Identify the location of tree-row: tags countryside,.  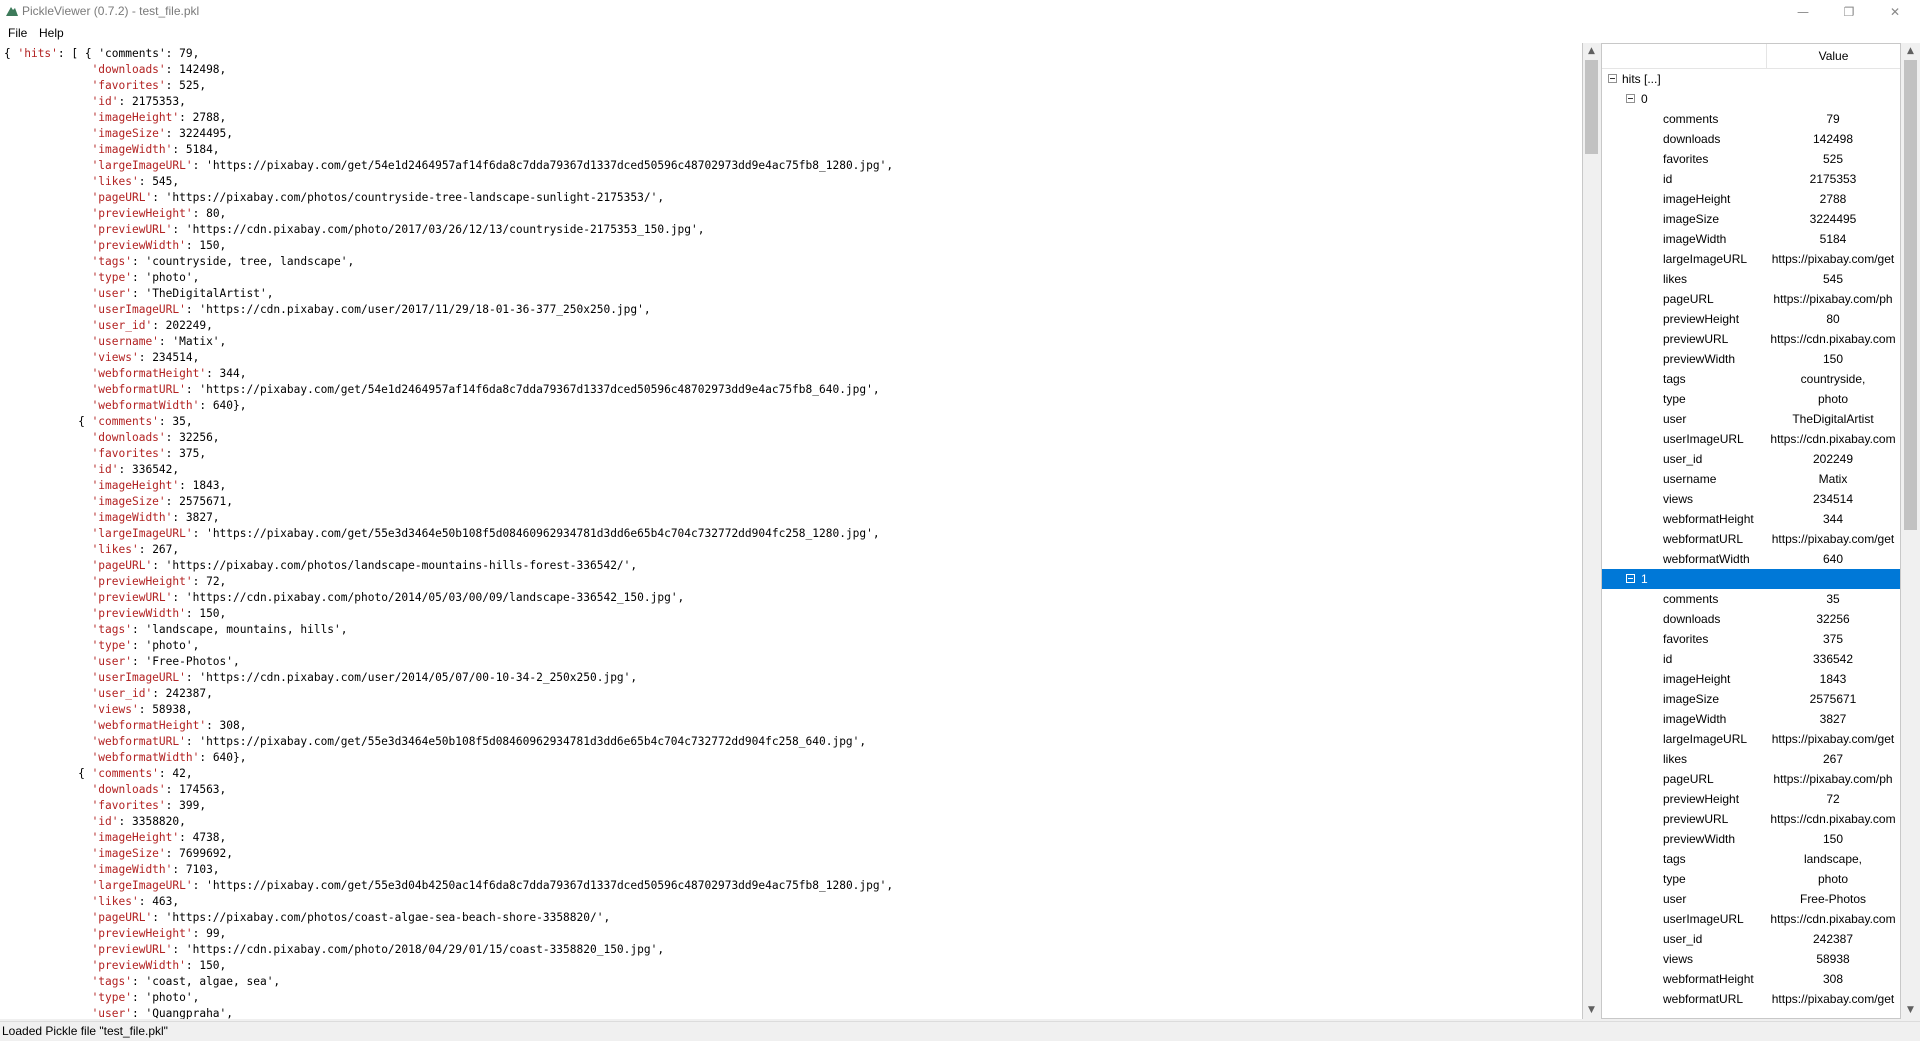
(1751, 379).